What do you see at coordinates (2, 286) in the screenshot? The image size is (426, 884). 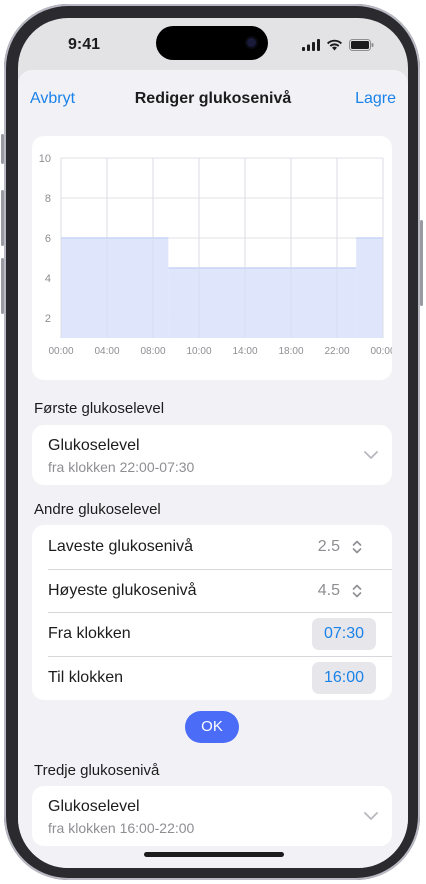 I see `volume-down-button` at bounding box center [2, 286].